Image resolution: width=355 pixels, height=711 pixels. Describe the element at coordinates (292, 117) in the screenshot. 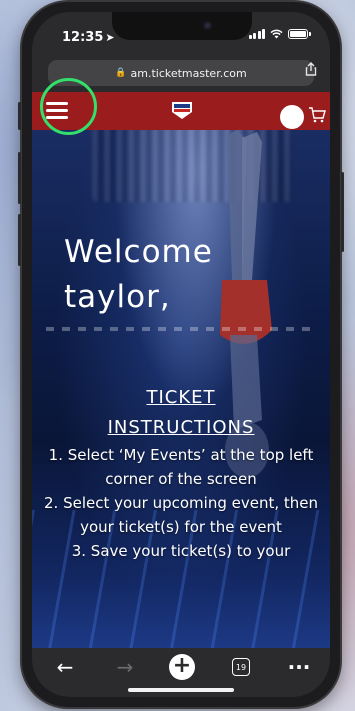

I see `avatar` at that location.